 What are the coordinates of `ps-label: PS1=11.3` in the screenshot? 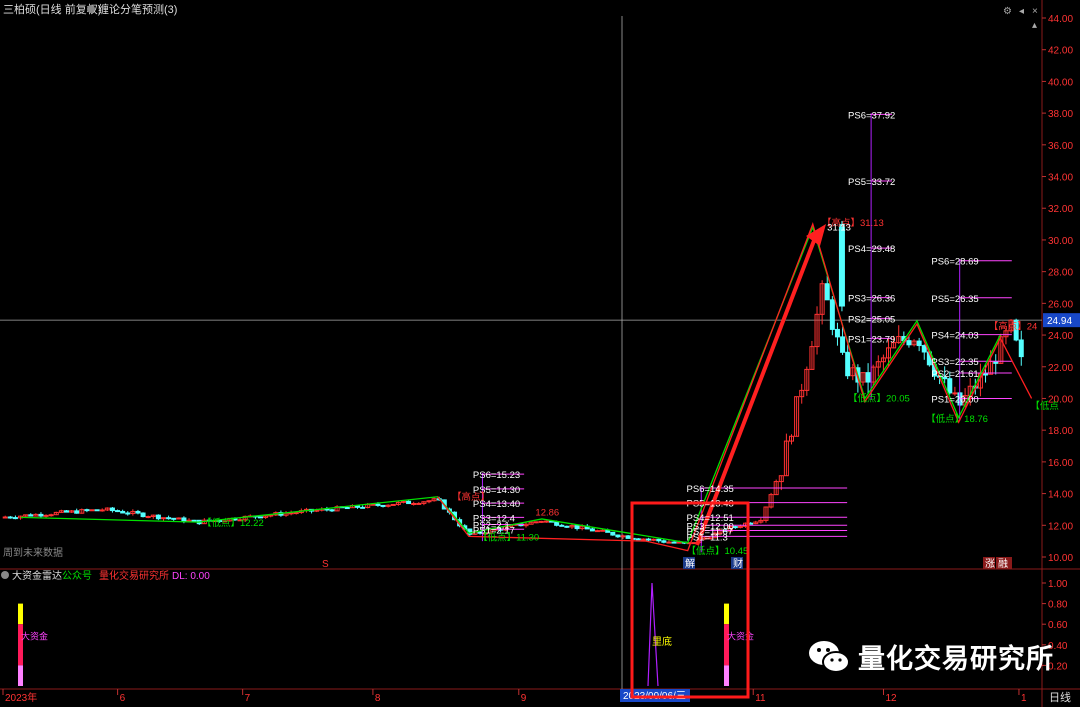 It's located at (707, 537).